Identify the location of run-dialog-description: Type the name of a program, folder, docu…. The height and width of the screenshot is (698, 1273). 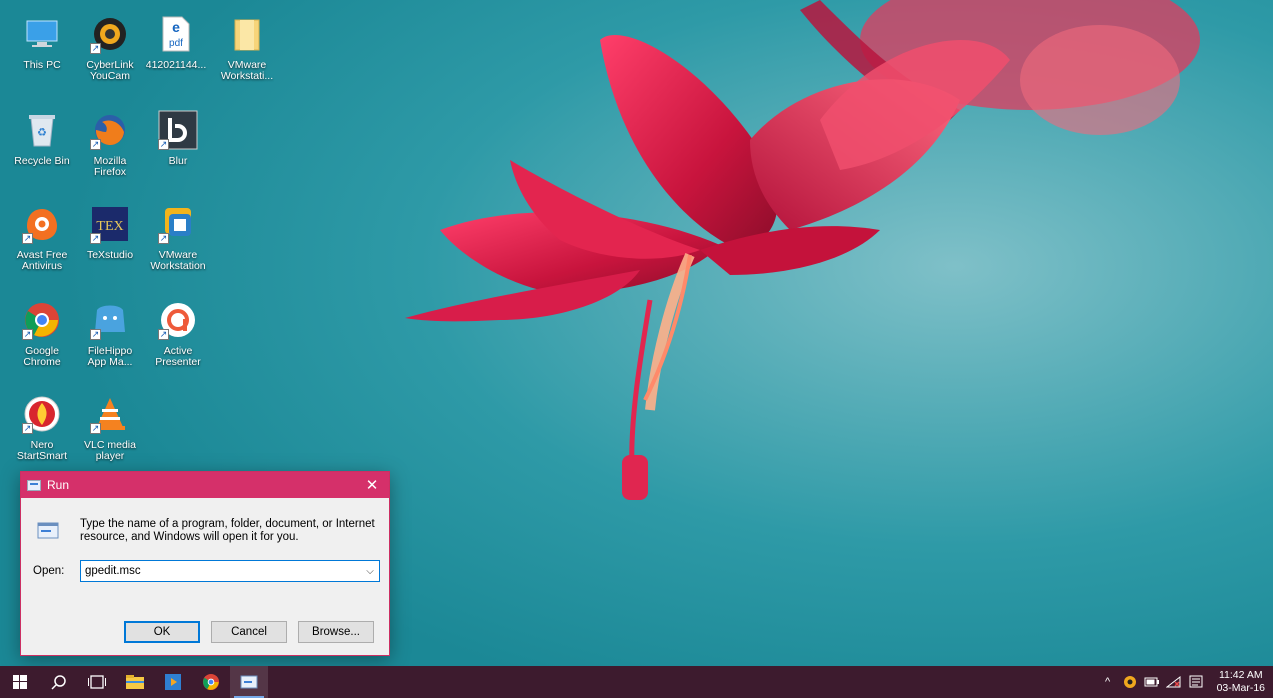
(227, 530).